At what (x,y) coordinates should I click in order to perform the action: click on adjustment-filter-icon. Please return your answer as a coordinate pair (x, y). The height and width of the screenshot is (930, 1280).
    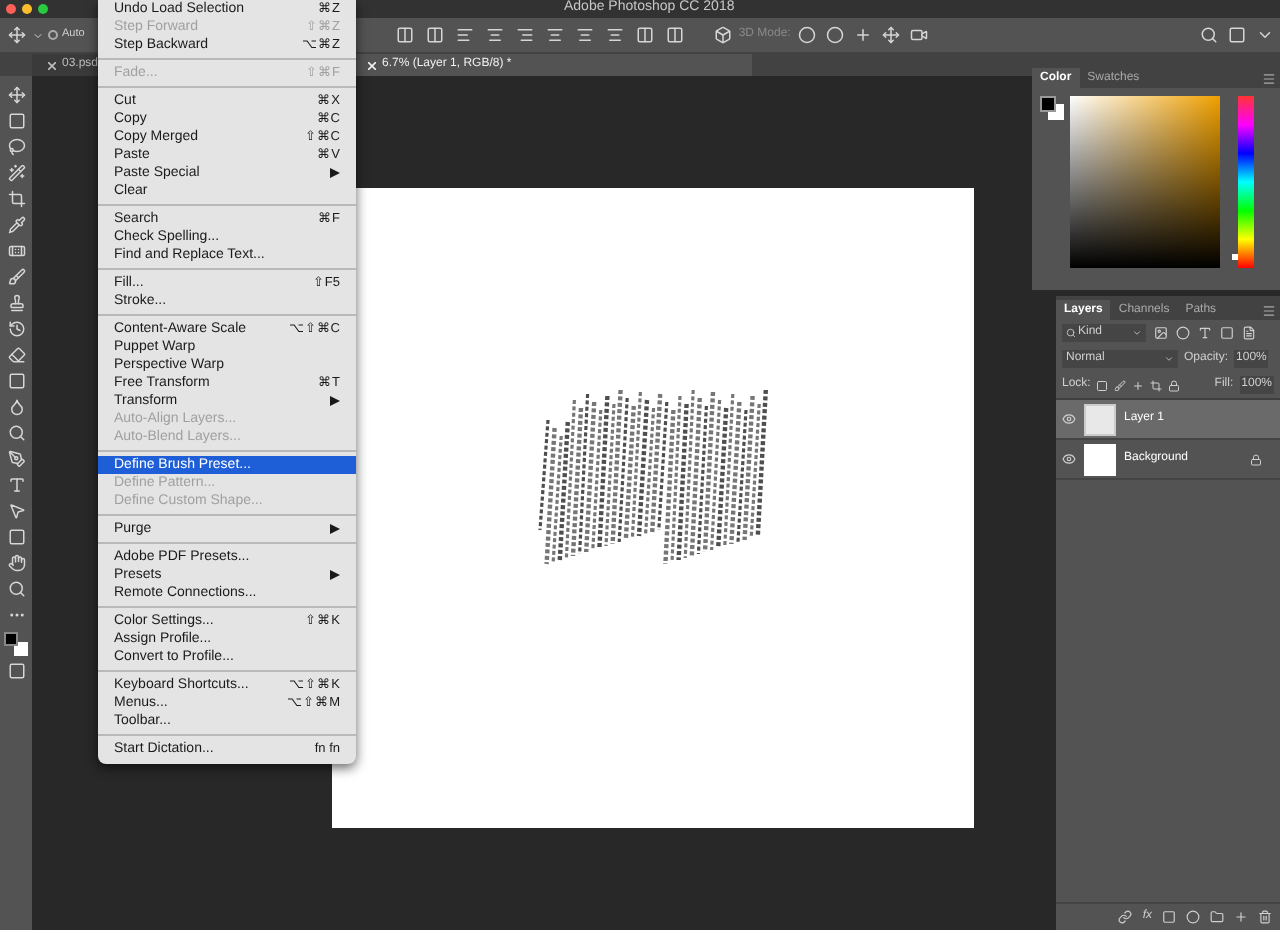
    Looking at the image, I should click on (1183, 333).